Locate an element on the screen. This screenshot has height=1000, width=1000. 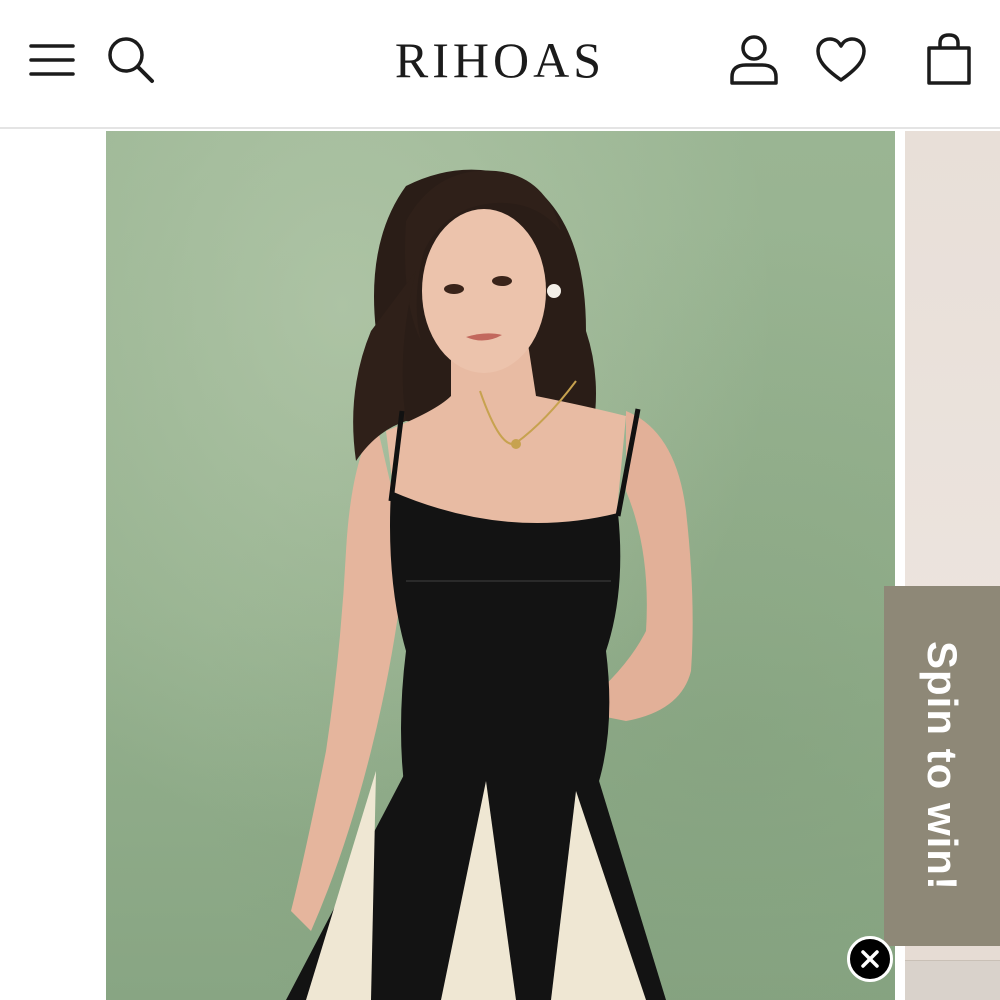
spin-close-button is located at coordinates (870, 959).